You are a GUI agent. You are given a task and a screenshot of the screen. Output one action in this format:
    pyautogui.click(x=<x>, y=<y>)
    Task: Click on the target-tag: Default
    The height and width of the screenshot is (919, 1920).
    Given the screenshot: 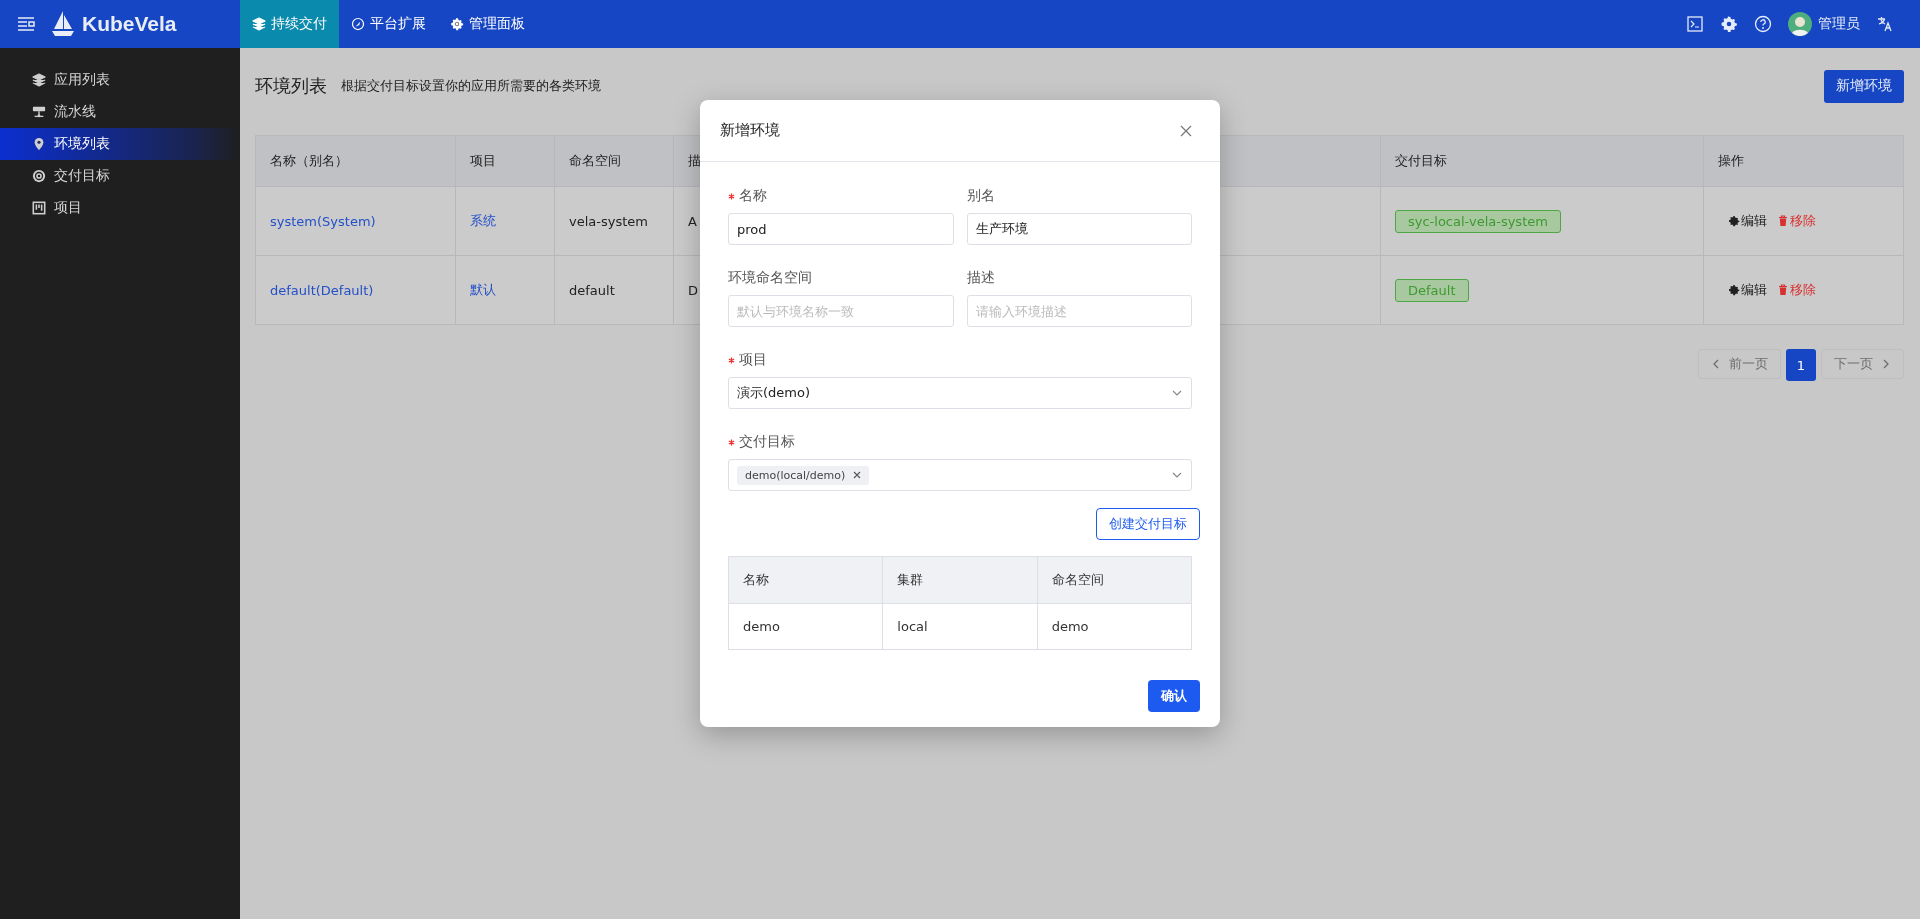 What is the action you would take?
    pyautogui.click(x=1432, y=290)
    